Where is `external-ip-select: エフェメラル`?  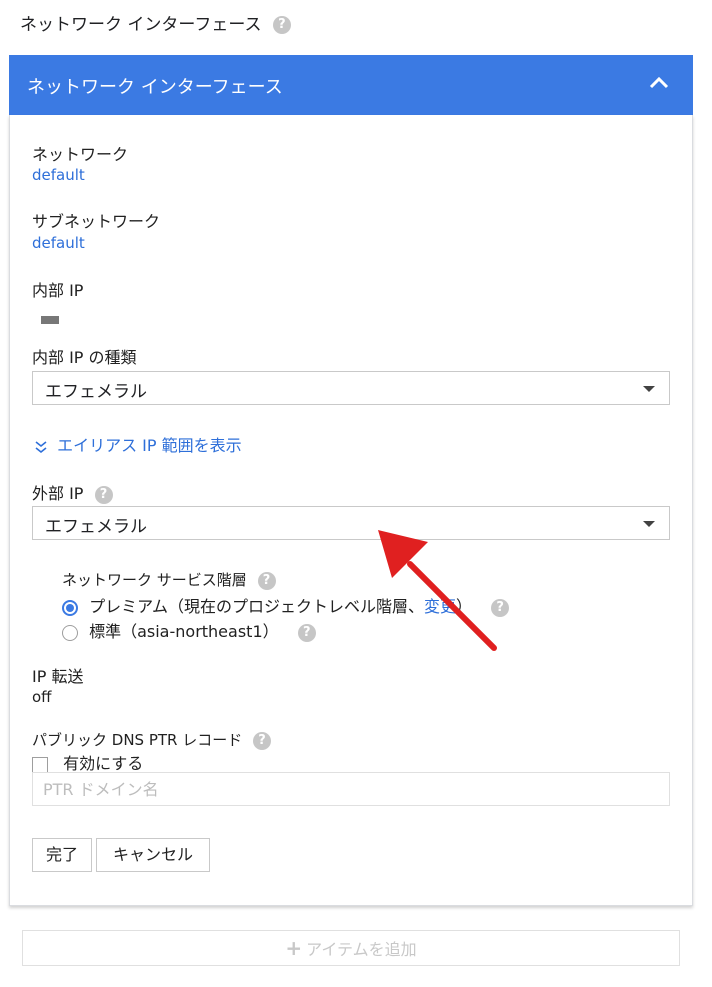 external-ip-select: エフェメラル is located at coordinates (351, 523).